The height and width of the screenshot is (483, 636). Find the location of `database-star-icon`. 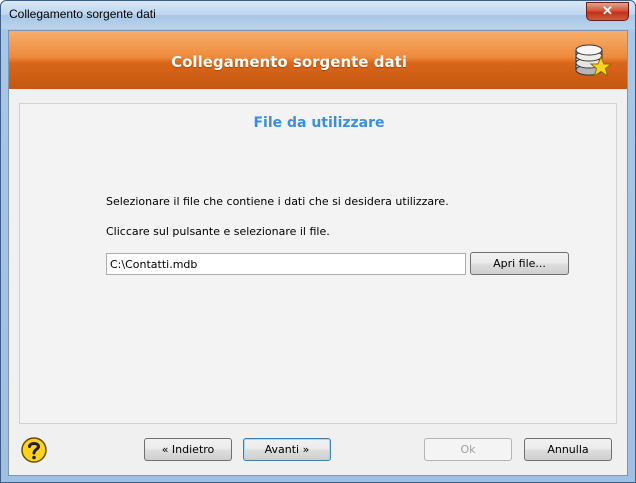

database-star-icon is located at coordinates (593, 61).